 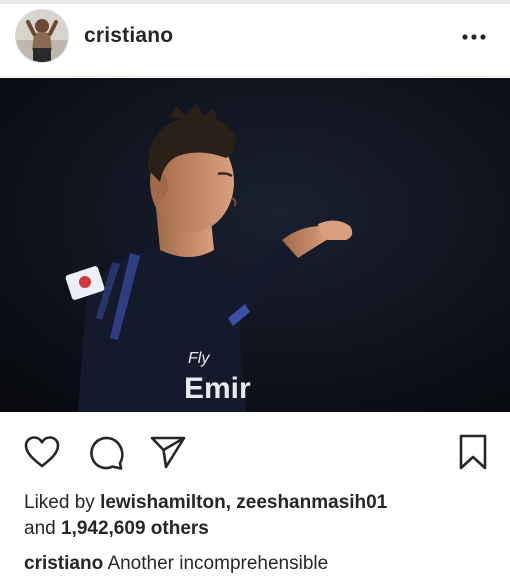 I want to click on likes-count: 1,942,609 others, so click(x=135, y=528).